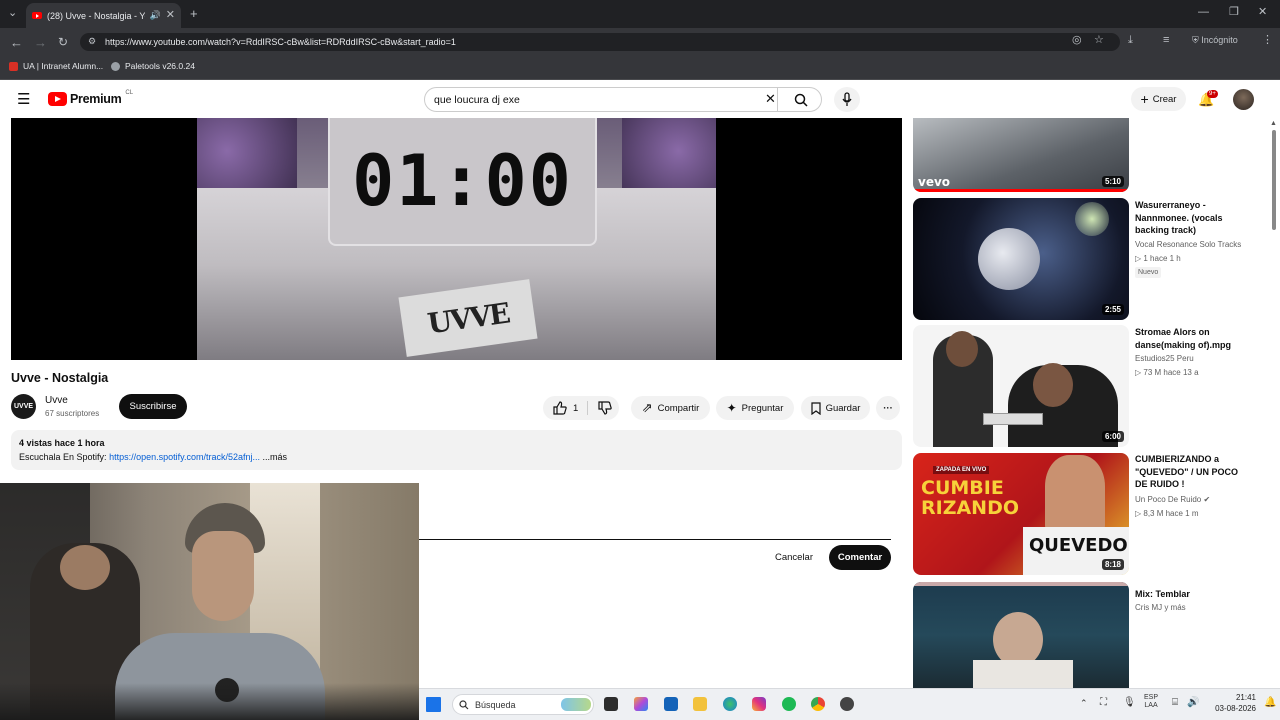 Image resolution: width=1280 pixels, height=720 pixels. What do you see at coordinates (1212, 94) in the screenshot?
I see `notification-count-badge: 9+` at bounding box center [1212, 94].